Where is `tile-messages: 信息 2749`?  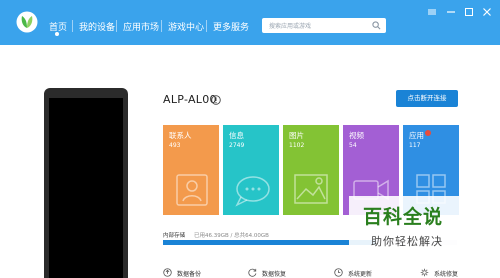 tile-messages: 信息 2749 is located at coordinates (251, 170).